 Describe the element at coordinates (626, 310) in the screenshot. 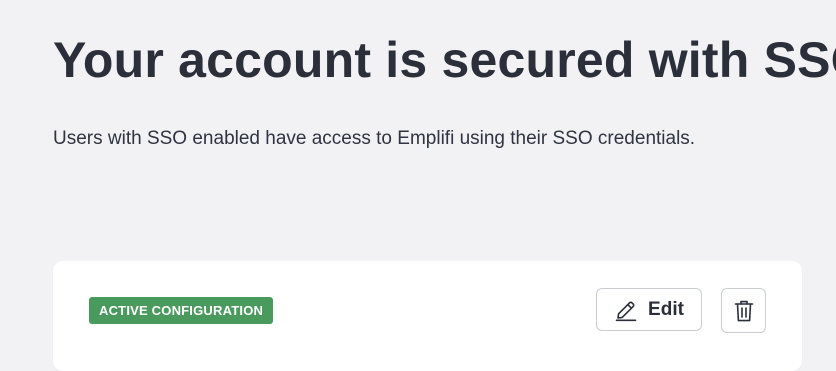

I see `pencil-icon` at that location.